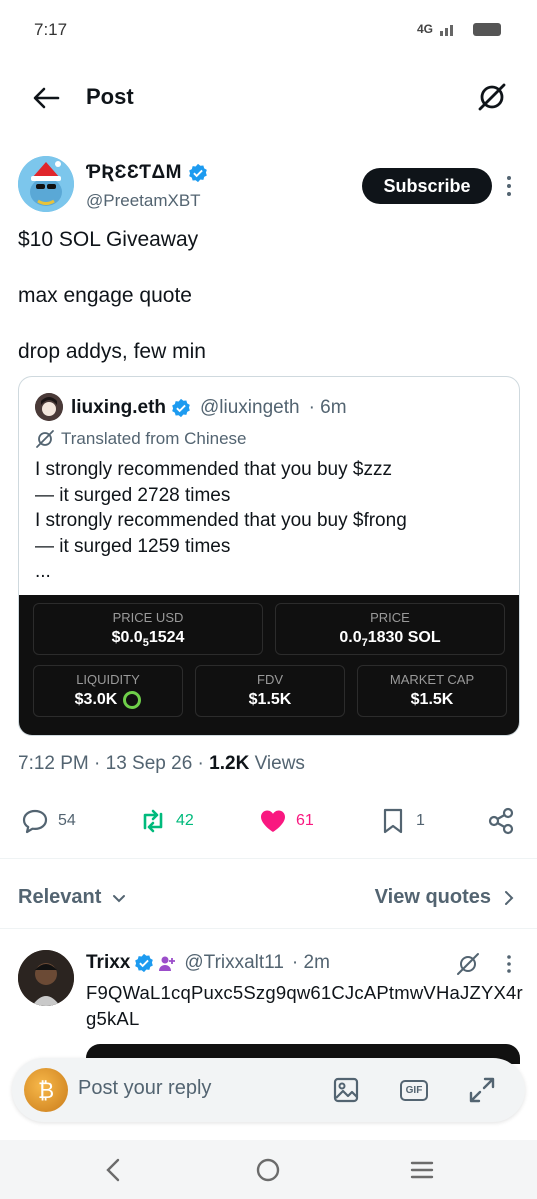  I want to click on network-label: 4G, so click(424, 29).